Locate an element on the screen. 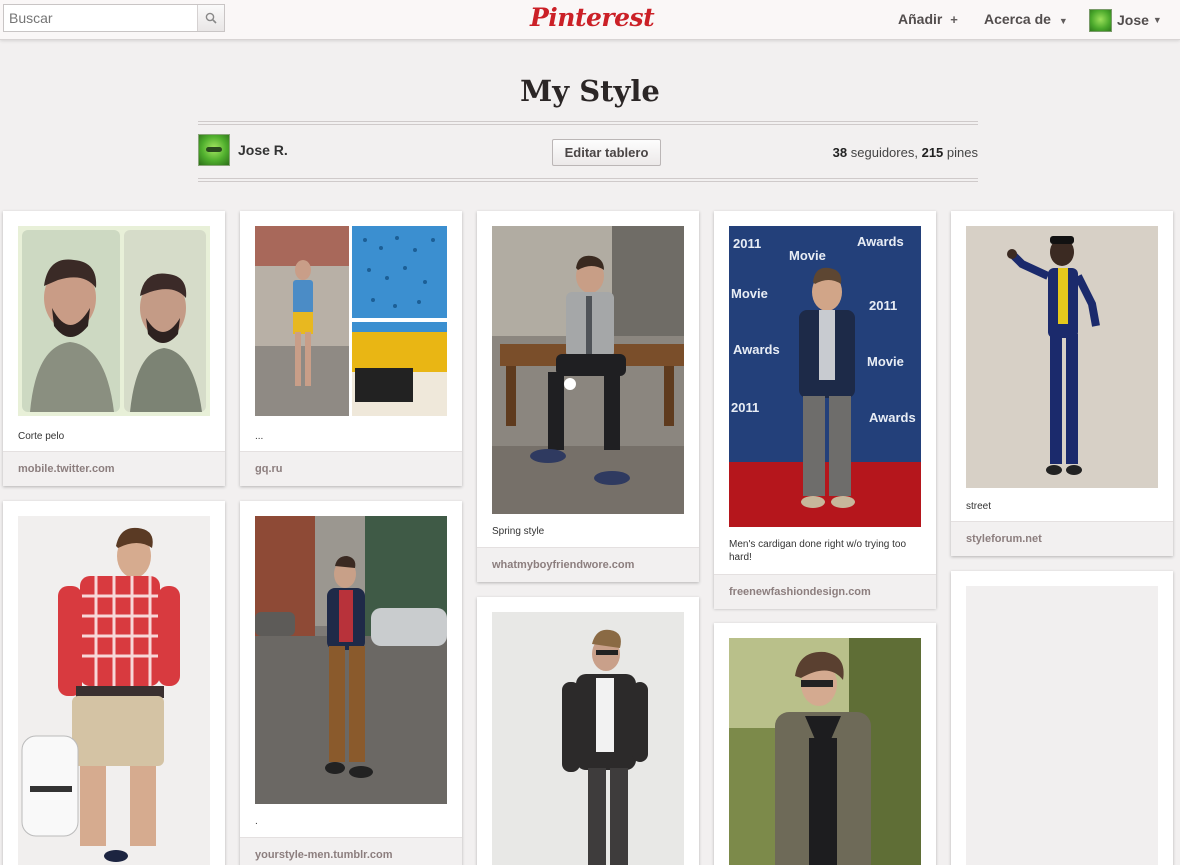  pin-card: Spring style whatmyboyfriendwore.com is located at coordinates (588, 396).